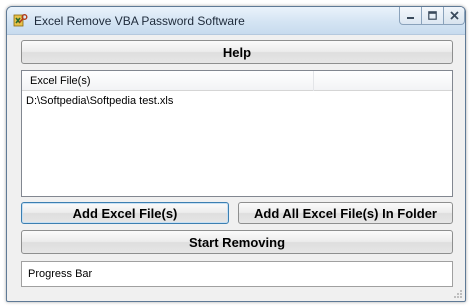 The image size is (474, 306). I want to click on minimize-icon, so click(410, 18).